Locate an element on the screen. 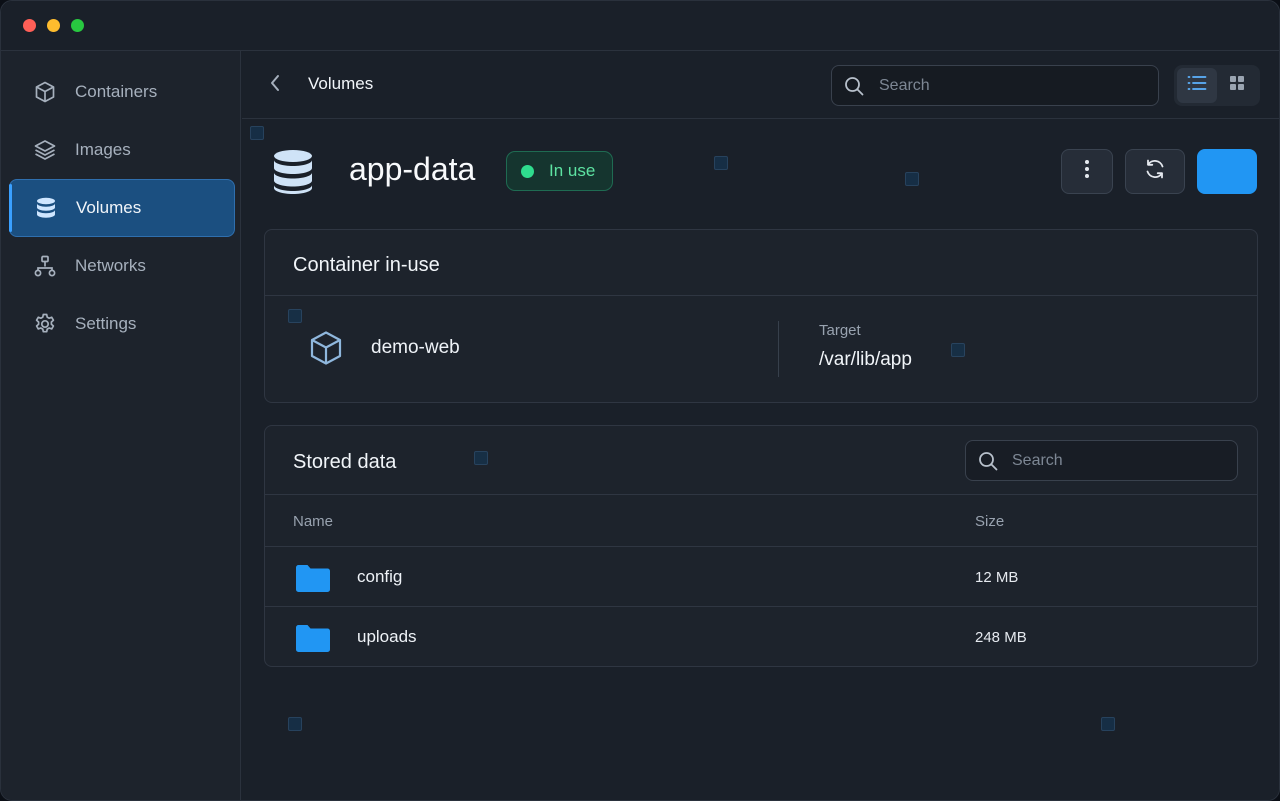 Image resolution: width=1280 pixels, height=801 pixels. sidebar-item-images: Images is located at coordinates (122, 150).